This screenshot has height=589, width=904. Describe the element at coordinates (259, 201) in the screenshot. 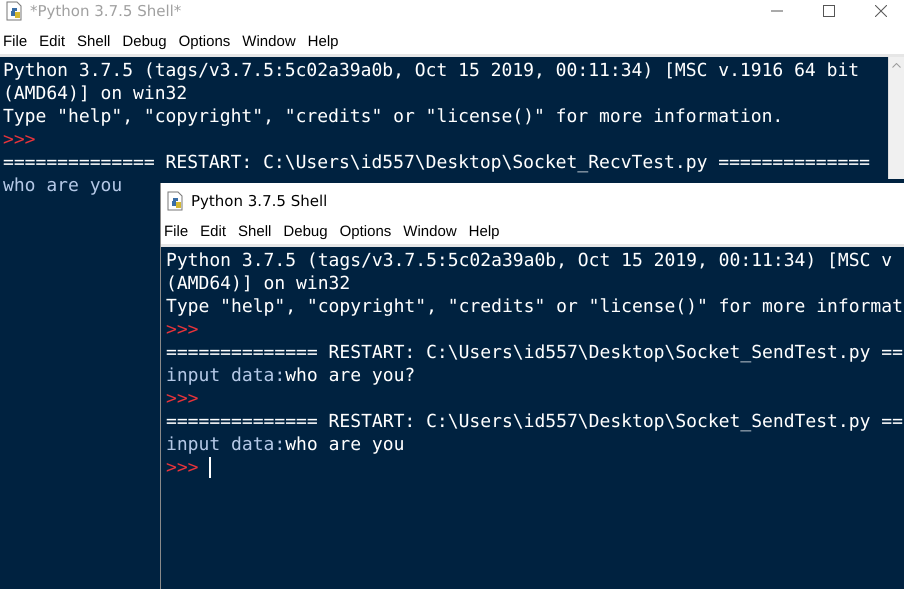

I see `window-title: Python 3.7.5 Shell` at that location.